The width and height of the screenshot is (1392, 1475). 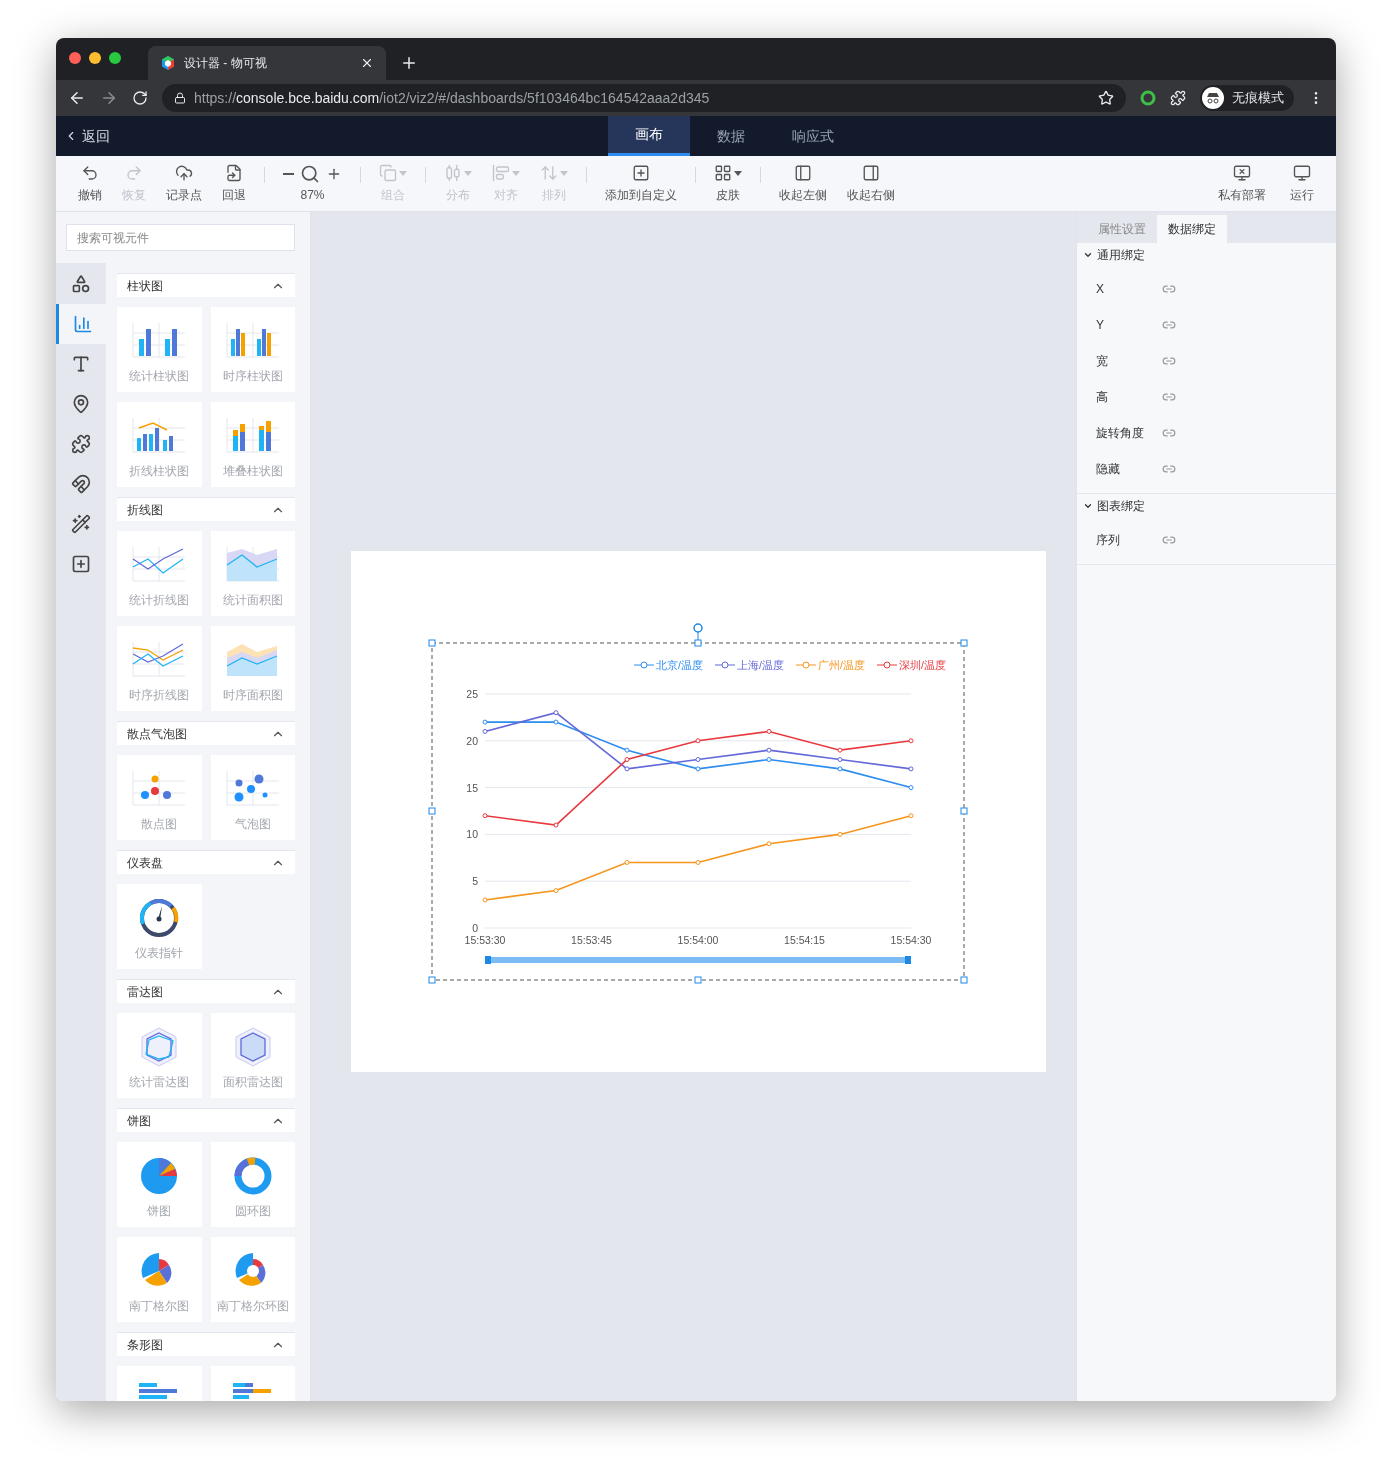 I want to click on zoom-out-button, so click(x=288, y=173).